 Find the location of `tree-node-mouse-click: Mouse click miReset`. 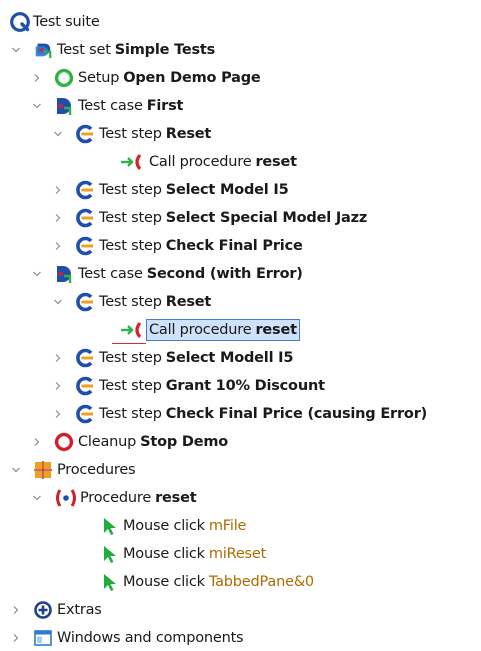

tree-node-mouse-click: Mouse click miReset is located at coordinates (240, 554).